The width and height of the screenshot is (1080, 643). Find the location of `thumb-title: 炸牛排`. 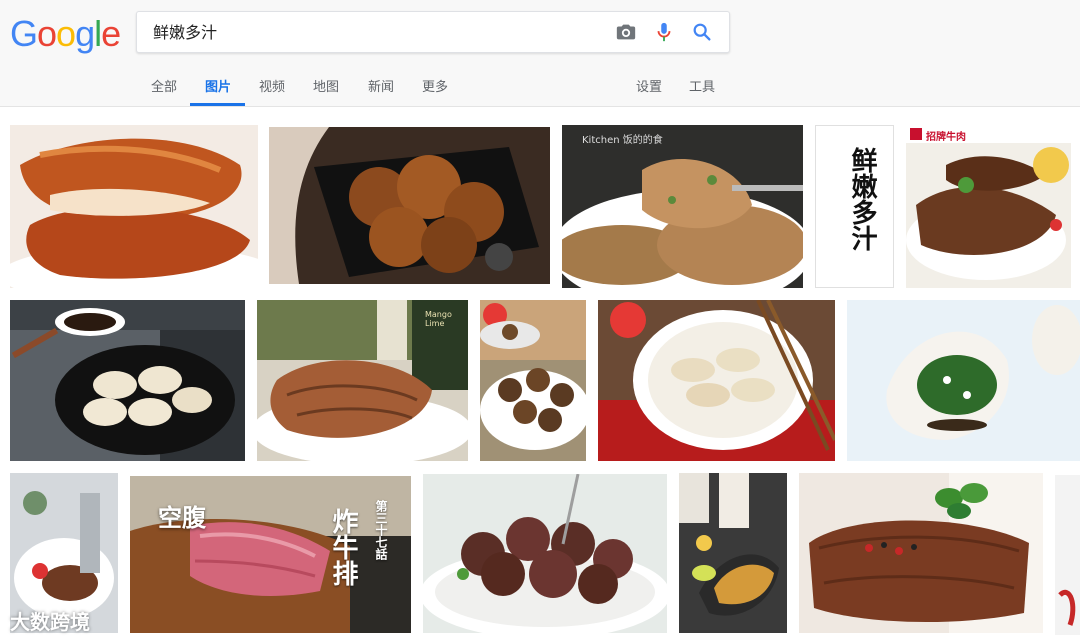

thumb-title: 炸牛排 is located at coordinates (343, 547).